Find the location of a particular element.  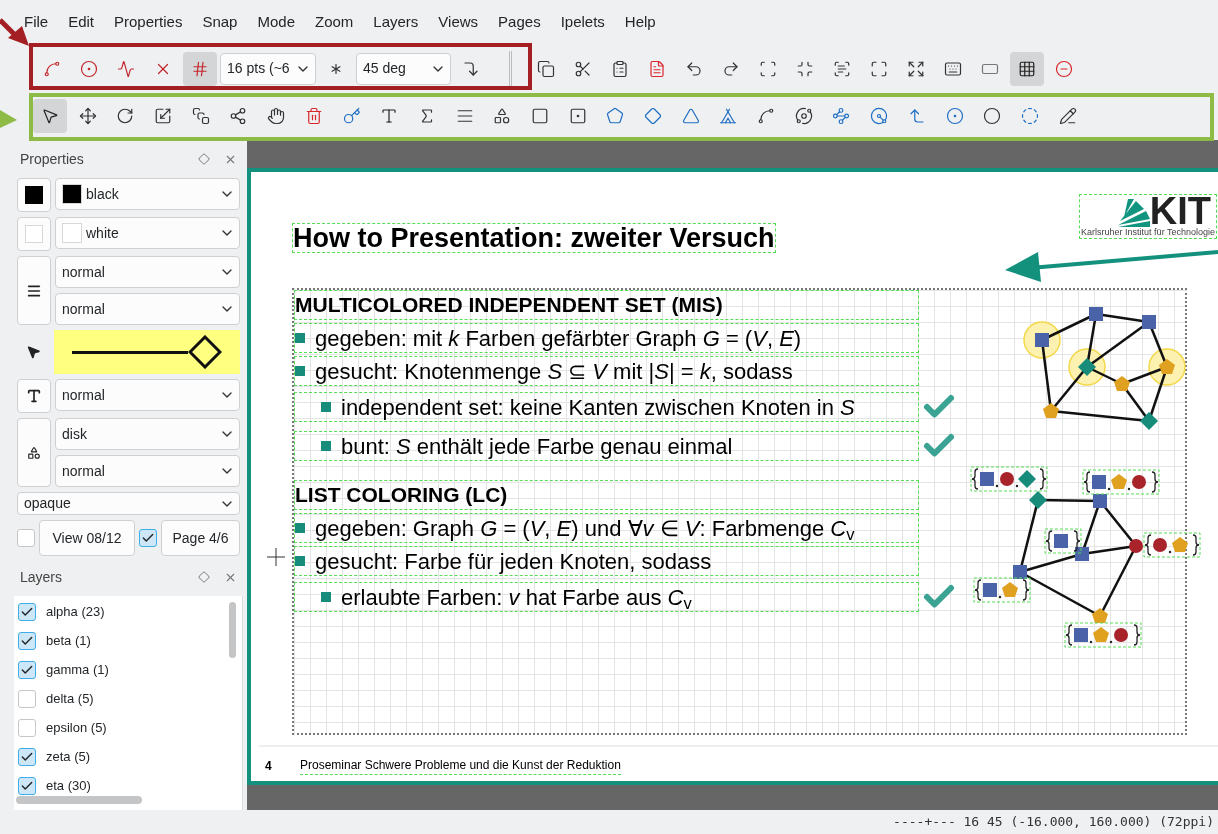

bullet-item: erlaubte Farben: v hat Farbe aus C$_{v}$ is located at coordinates (606, 597).